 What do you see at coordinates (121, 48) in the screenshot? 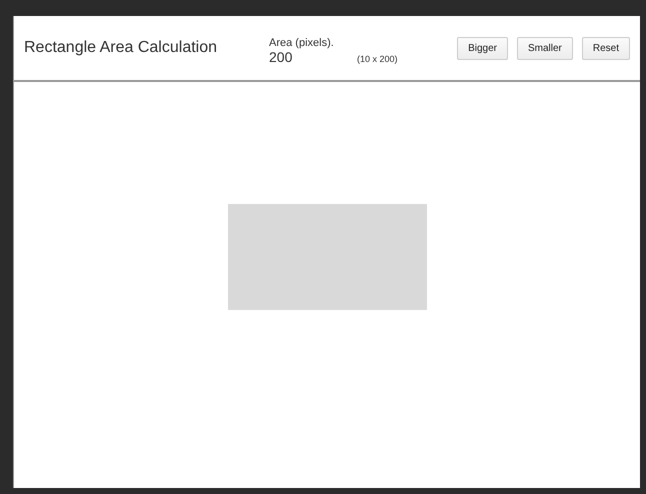
I see `app-title: Rectangle Area Calculation` at bounding box center [121, 48].